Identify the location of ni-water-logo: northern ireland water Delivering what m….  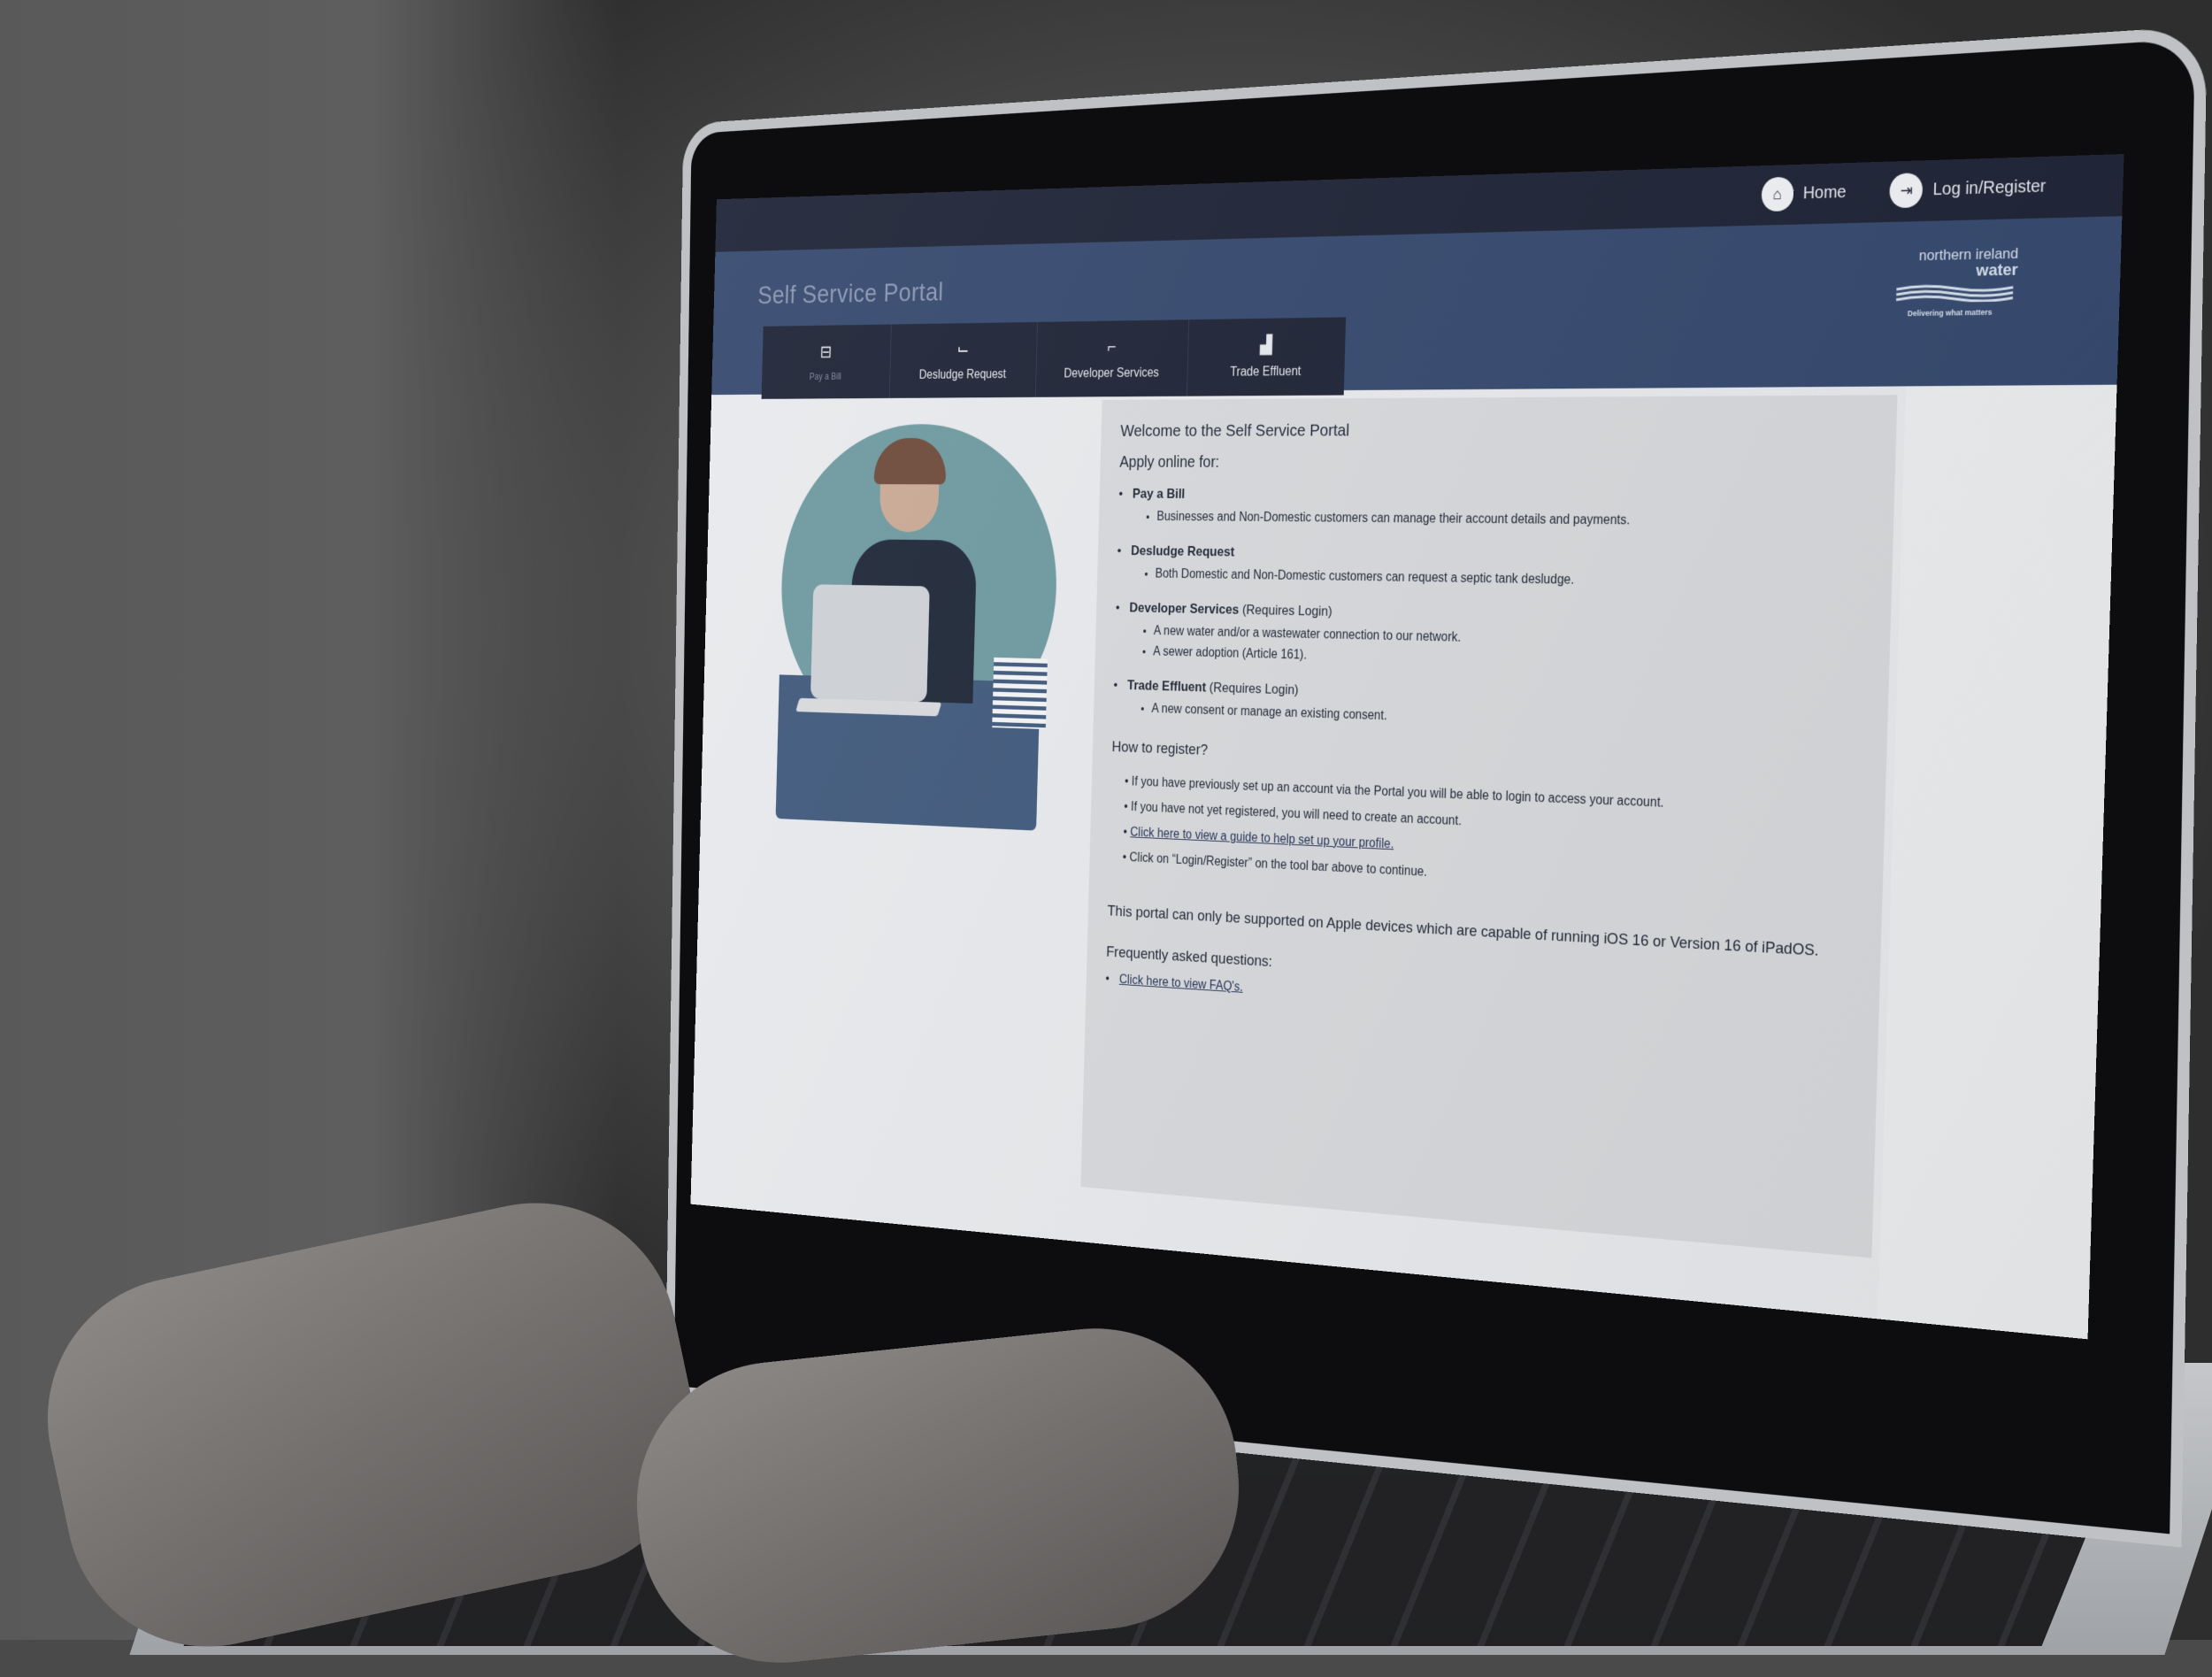
(1952, 282).